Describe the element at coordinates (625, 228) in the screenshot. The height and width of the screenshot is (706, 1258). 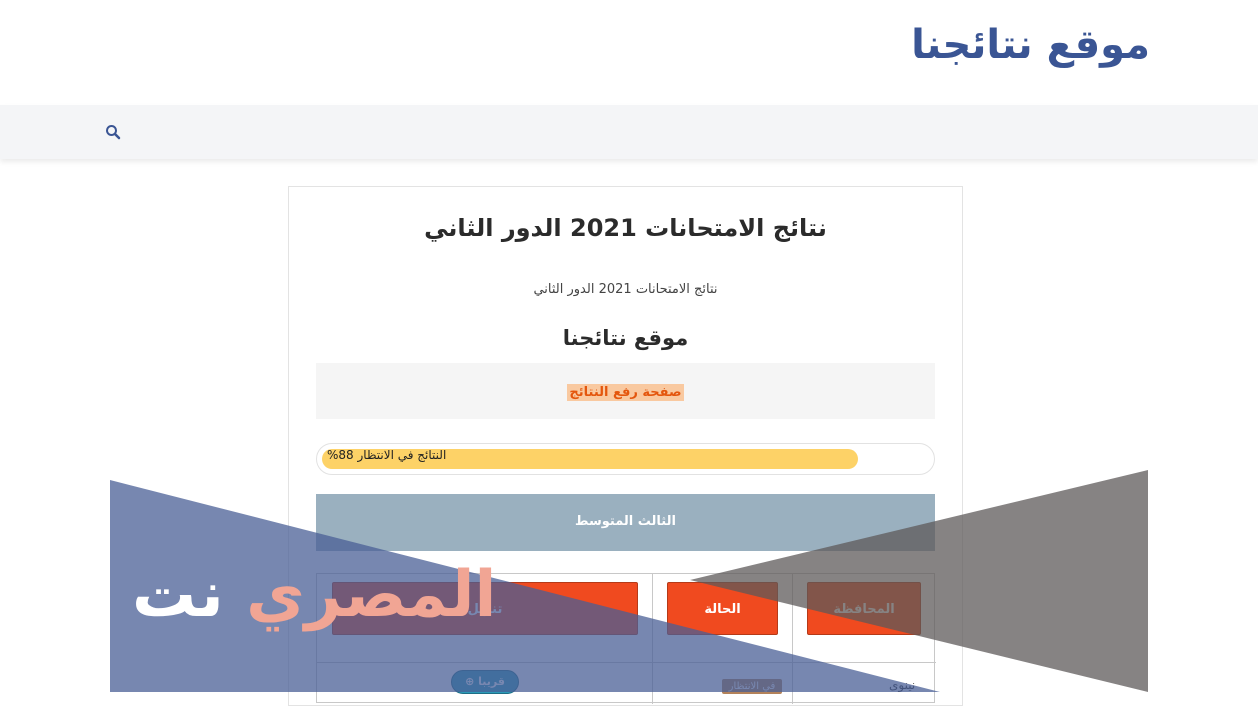
I see `post-title: نتائج الامتحانات 2021 الدور الثاني` at that location.